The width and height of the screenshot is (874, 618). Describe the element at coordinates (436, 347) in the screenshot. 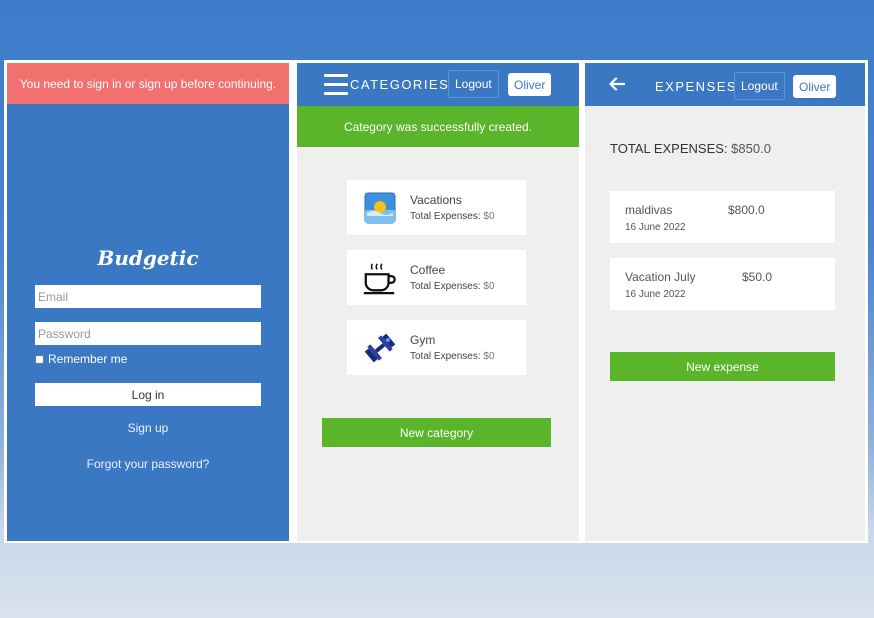

I see `category-card-gym: Gym Total Expenses: $0` at that location.